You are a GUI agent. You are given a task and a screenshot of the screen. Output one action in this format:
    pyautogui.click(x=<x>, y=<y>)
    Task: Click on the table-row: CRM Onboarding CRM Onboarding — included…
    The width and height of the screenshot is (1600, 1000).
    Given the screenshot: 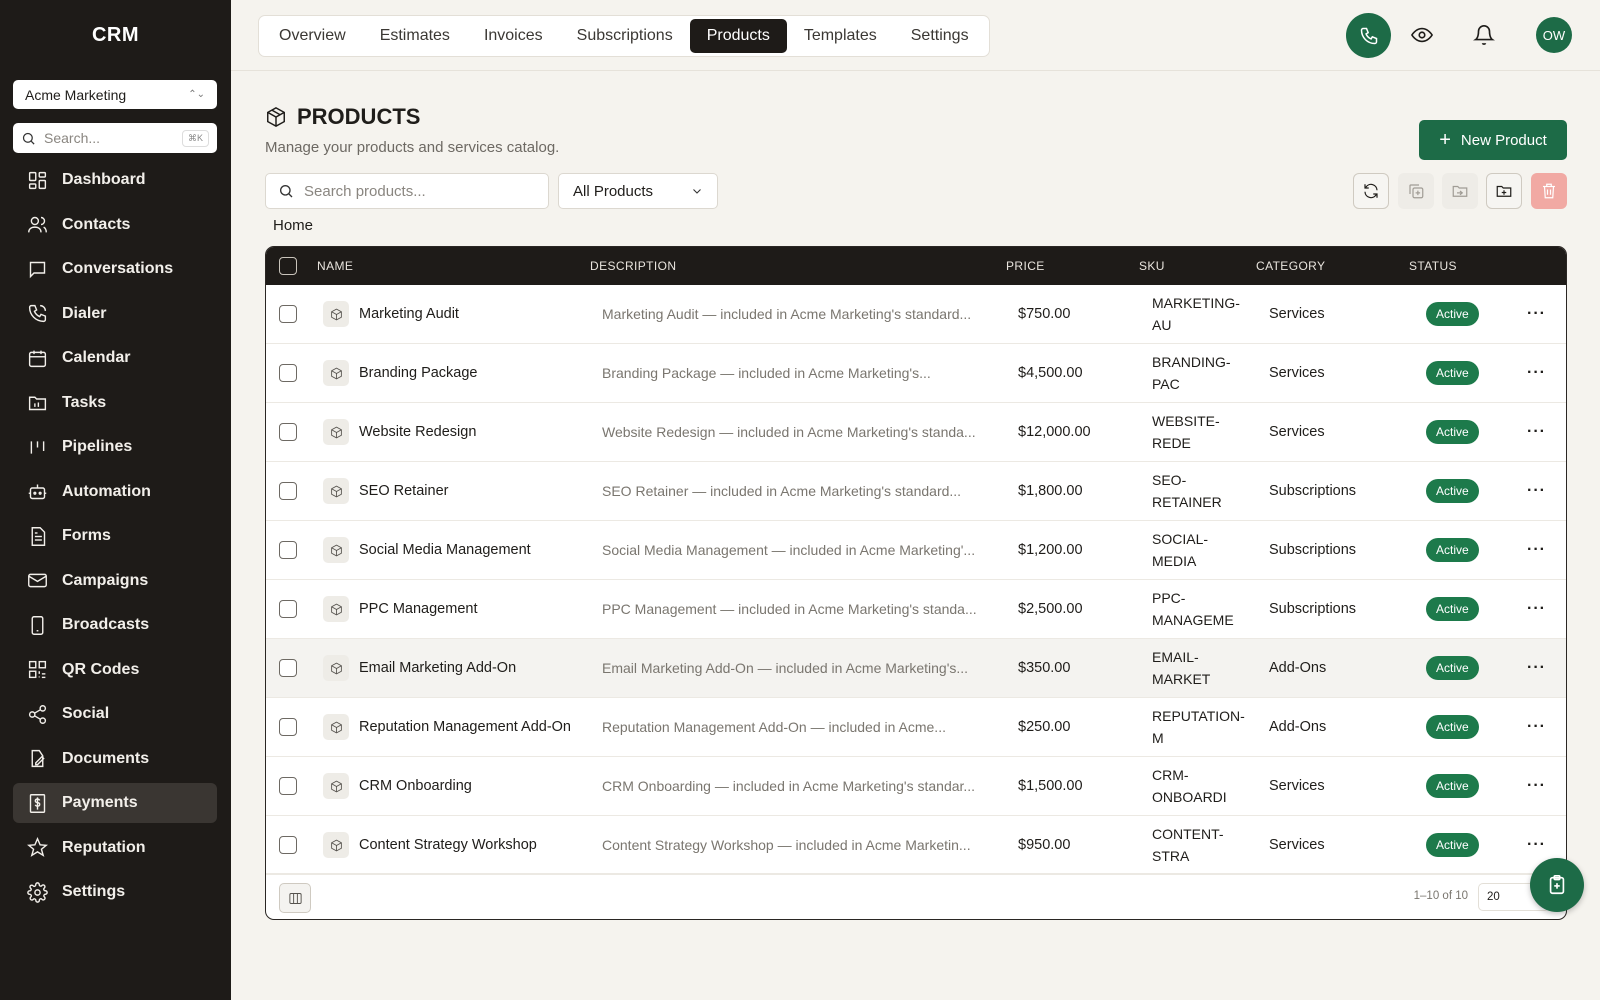 What is the action you would take?
    pyautogui.click(x=916, y=786)
    